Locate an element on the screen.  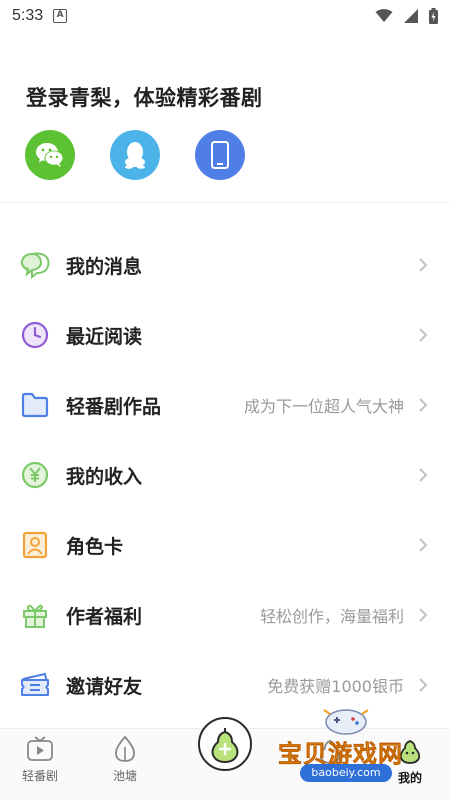
menu-item-income: 我的收入 is located at coordinates (225, 475).